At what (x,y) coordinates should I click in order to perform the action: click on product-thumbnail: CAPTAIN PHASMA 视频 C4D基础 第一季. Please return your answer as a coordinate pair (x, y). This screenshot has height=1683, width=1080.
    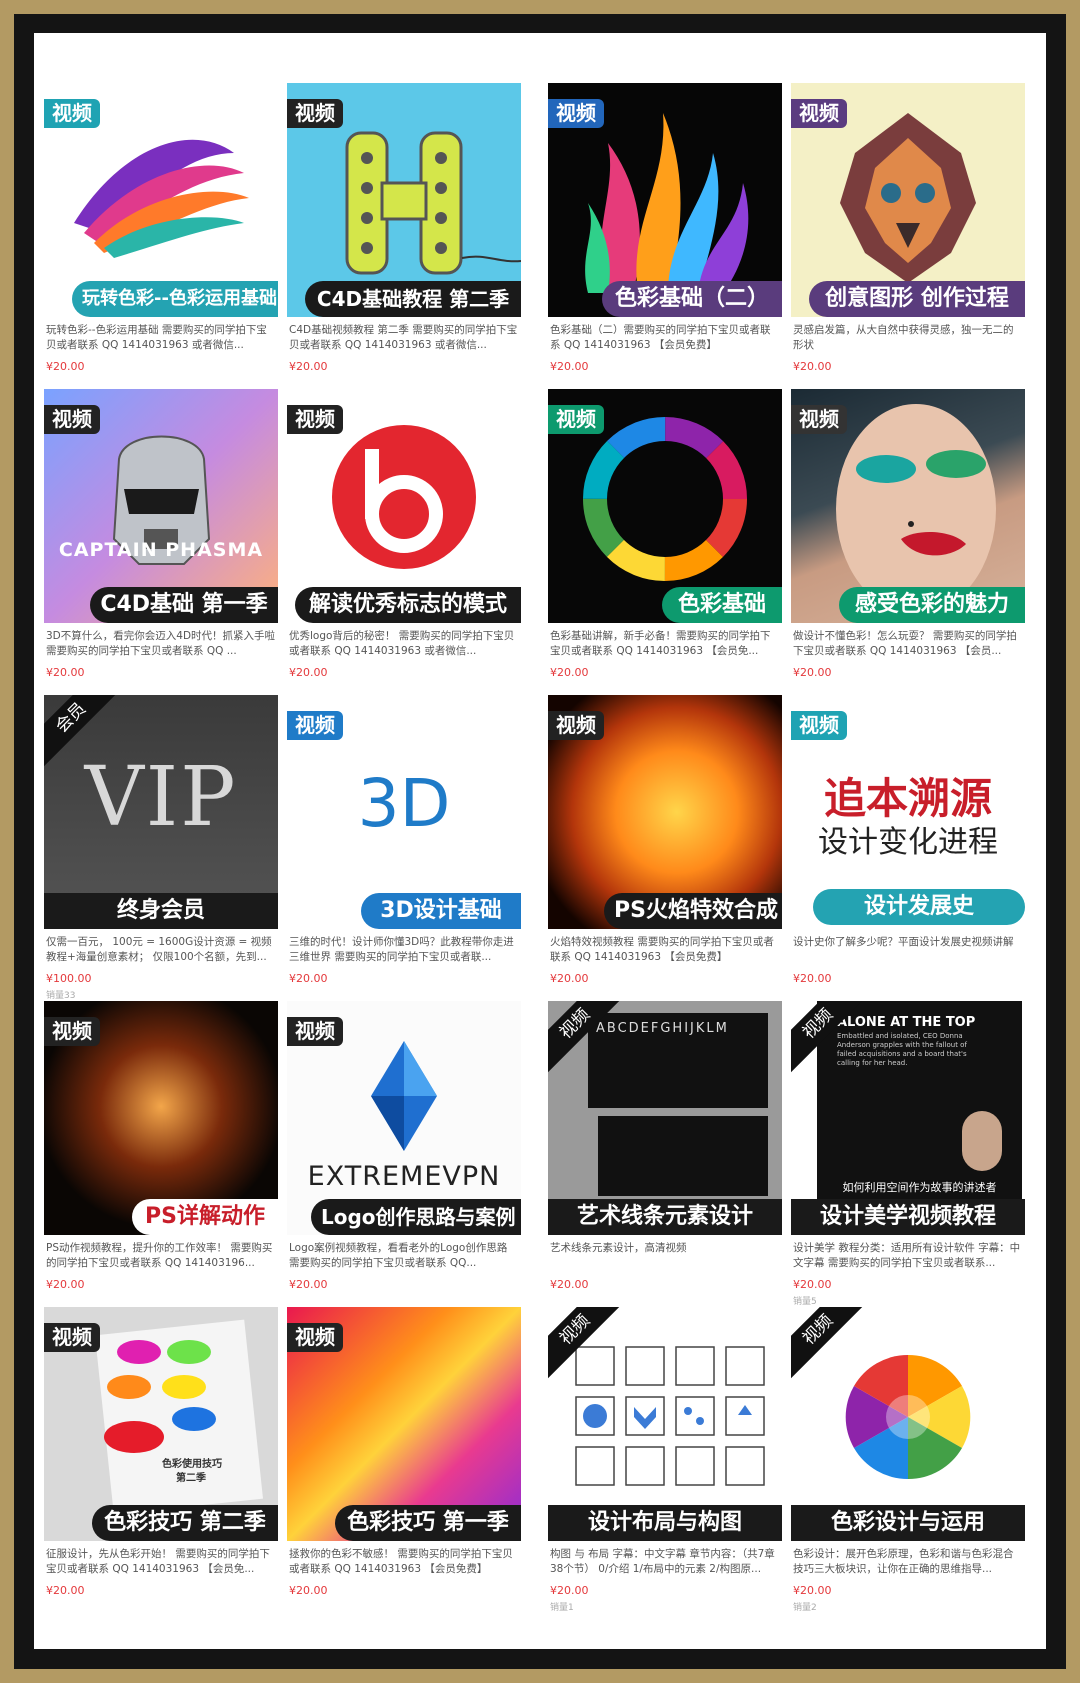
    Looking at the image, I should click on (161, 506).